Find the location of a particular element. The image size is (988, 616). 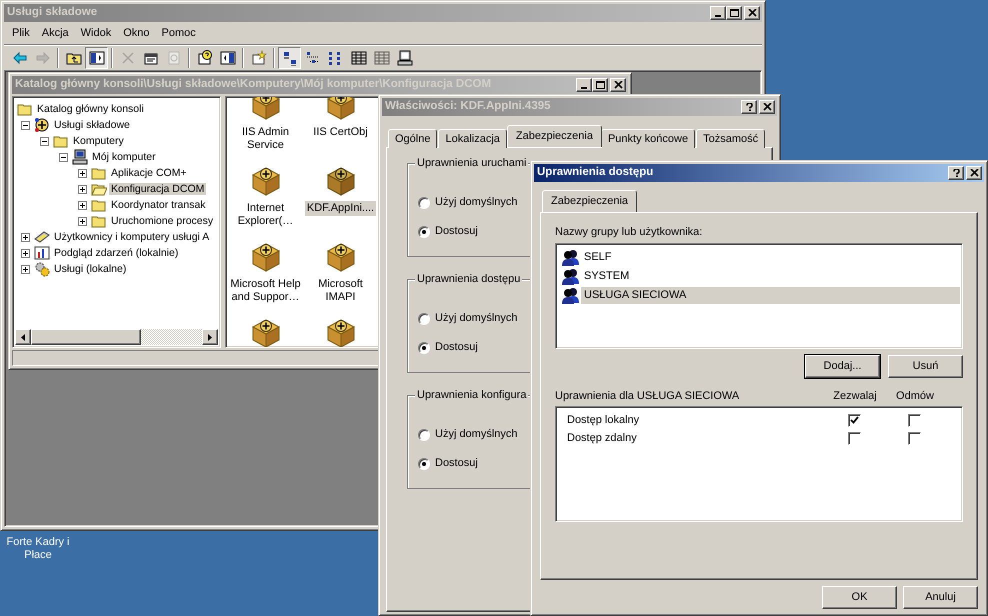

left-arrow-icon is located at coordinates (23, 337).